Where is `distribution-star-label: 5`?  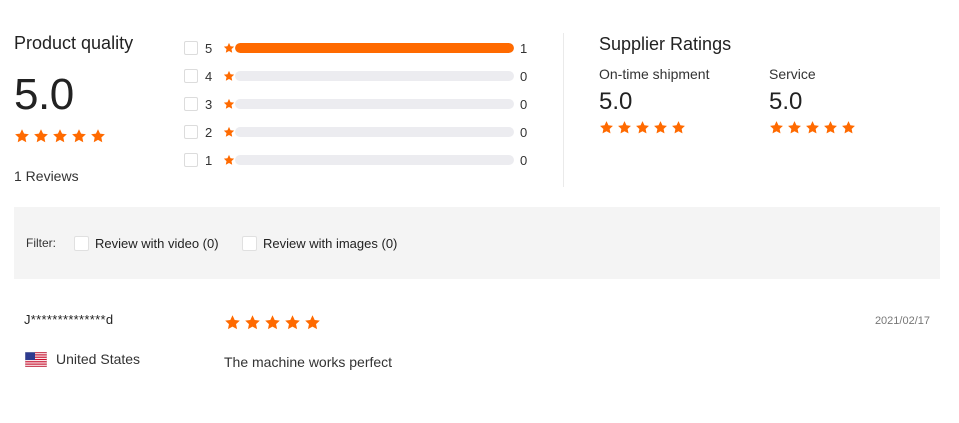
distribution-star-label: 5 is located at coordinates (209, 48).